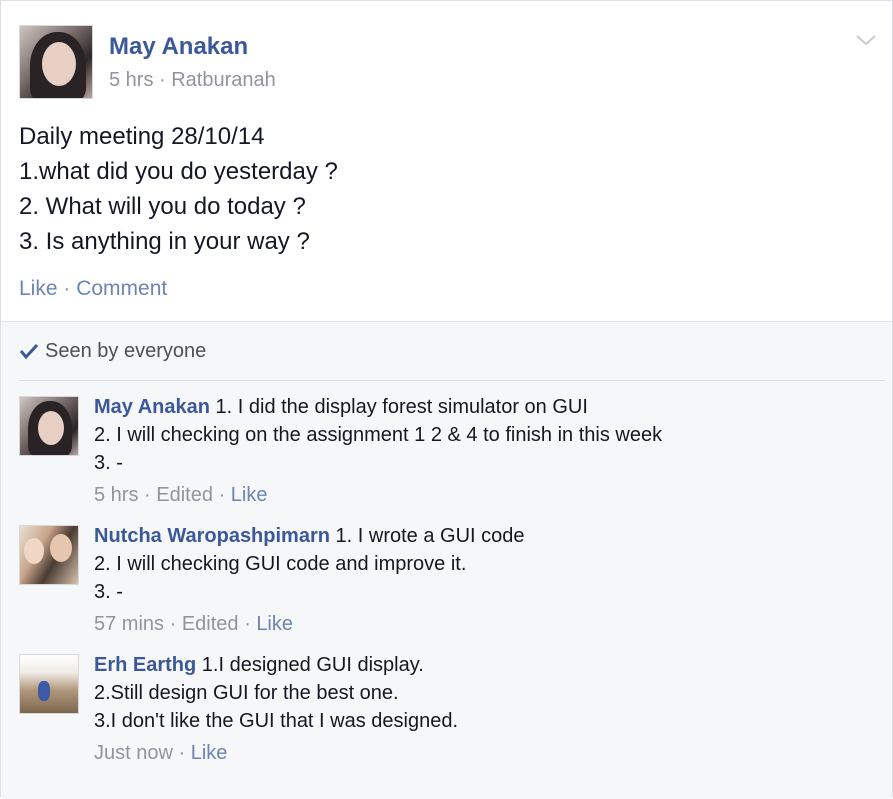 This screenshot has height=799, width=893. I want to click on like-link: Like, so click(38, 288).